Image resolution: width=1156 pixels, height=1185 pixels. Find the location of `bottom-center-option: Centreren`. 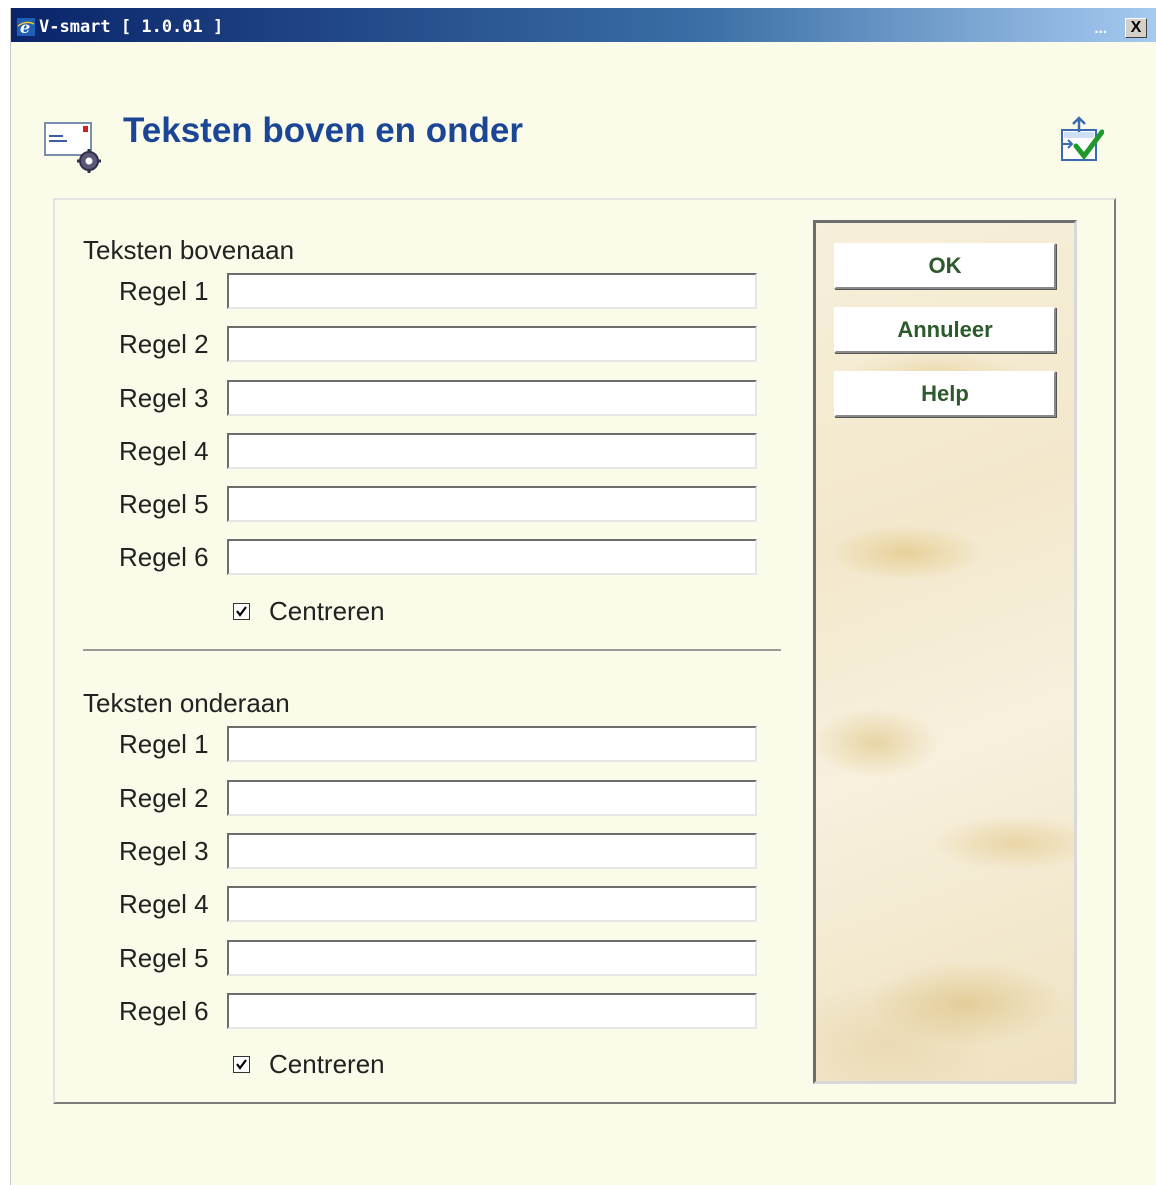

bottom-center-option: Centreren is located at coordinates (383, 1065).